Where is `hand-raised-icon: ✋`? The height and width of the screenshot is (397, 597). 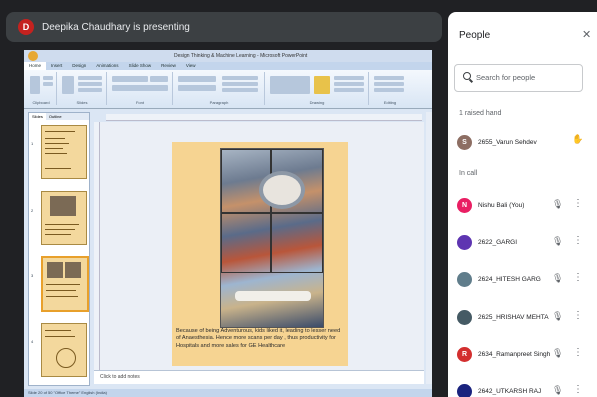
hand-raised-icon: ✋ is located at coordinates (577, 139).